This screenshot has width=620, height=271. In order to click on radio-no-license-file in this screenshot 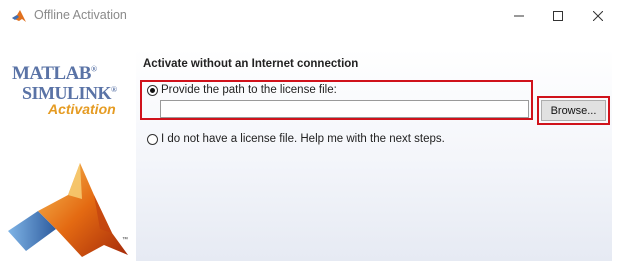, I will do `click(152, 139)`.